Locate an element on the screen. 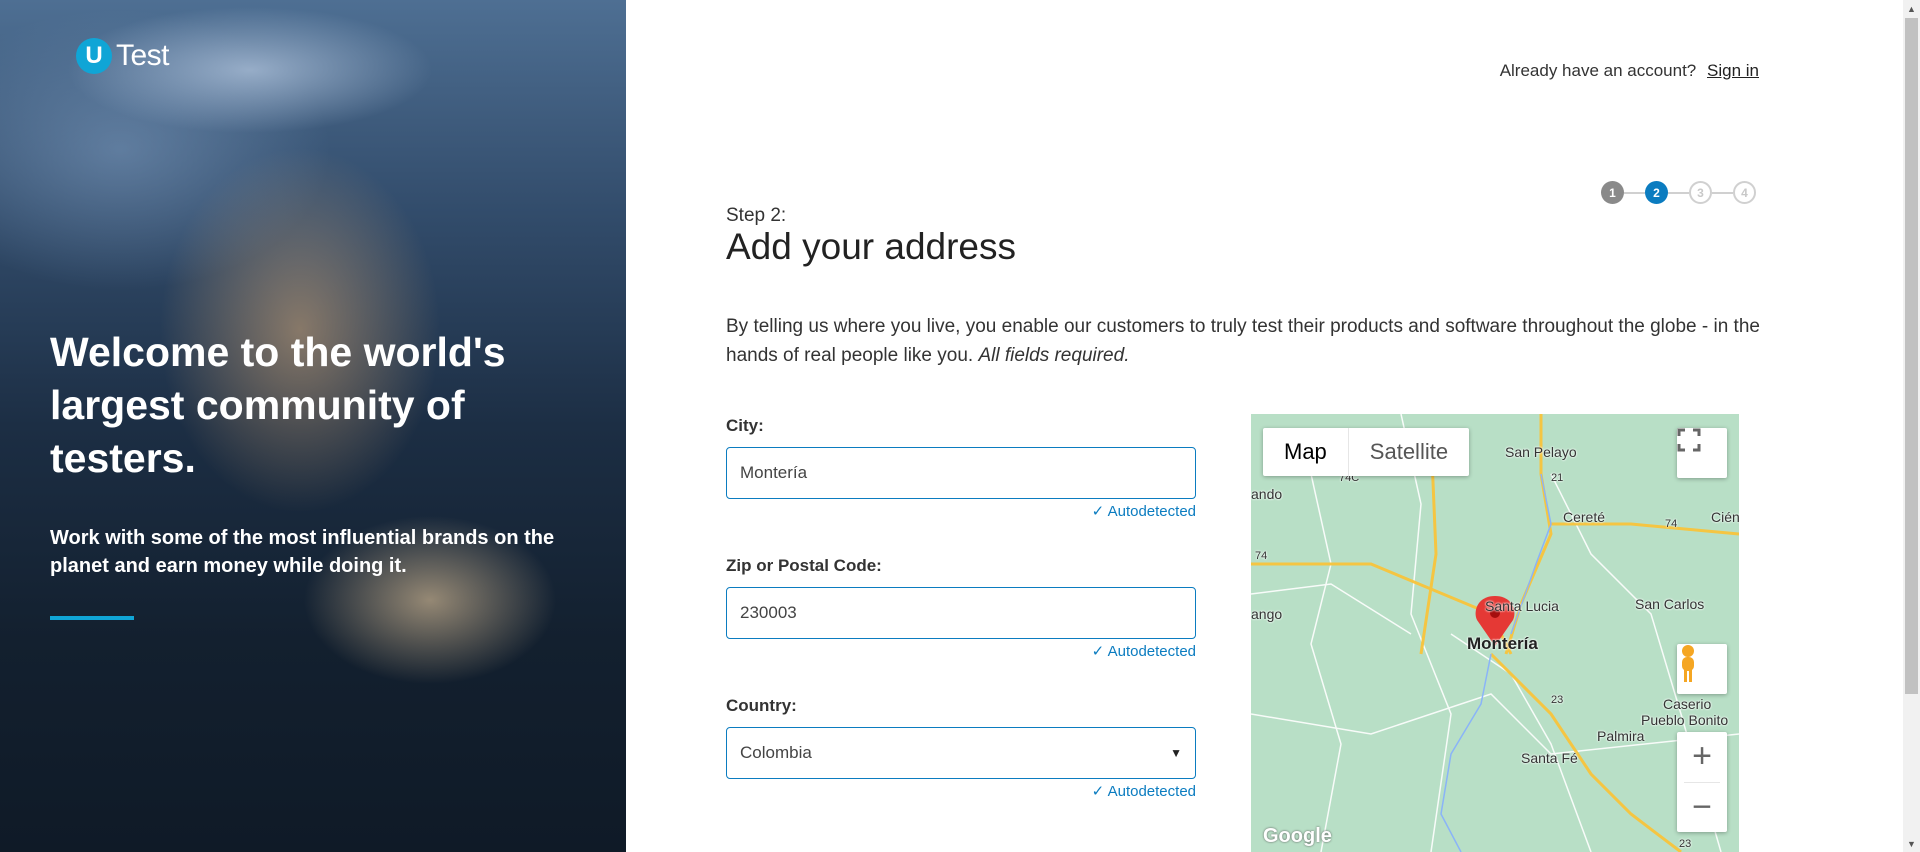  street-view-button is located at coordinates (1702, 669).